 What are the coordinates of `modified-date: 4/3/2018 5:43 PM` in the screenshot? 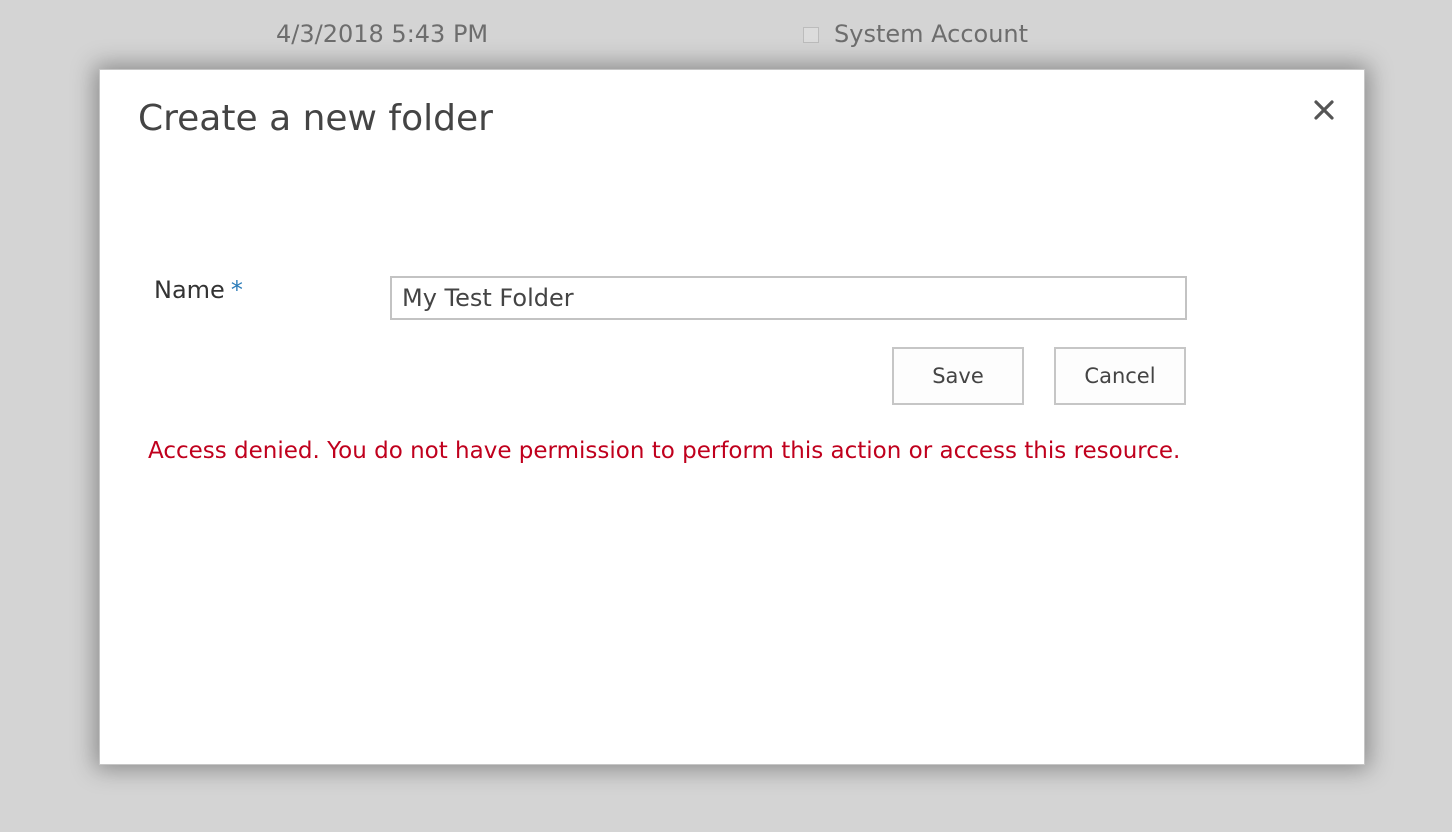 It's located at (382, 34).